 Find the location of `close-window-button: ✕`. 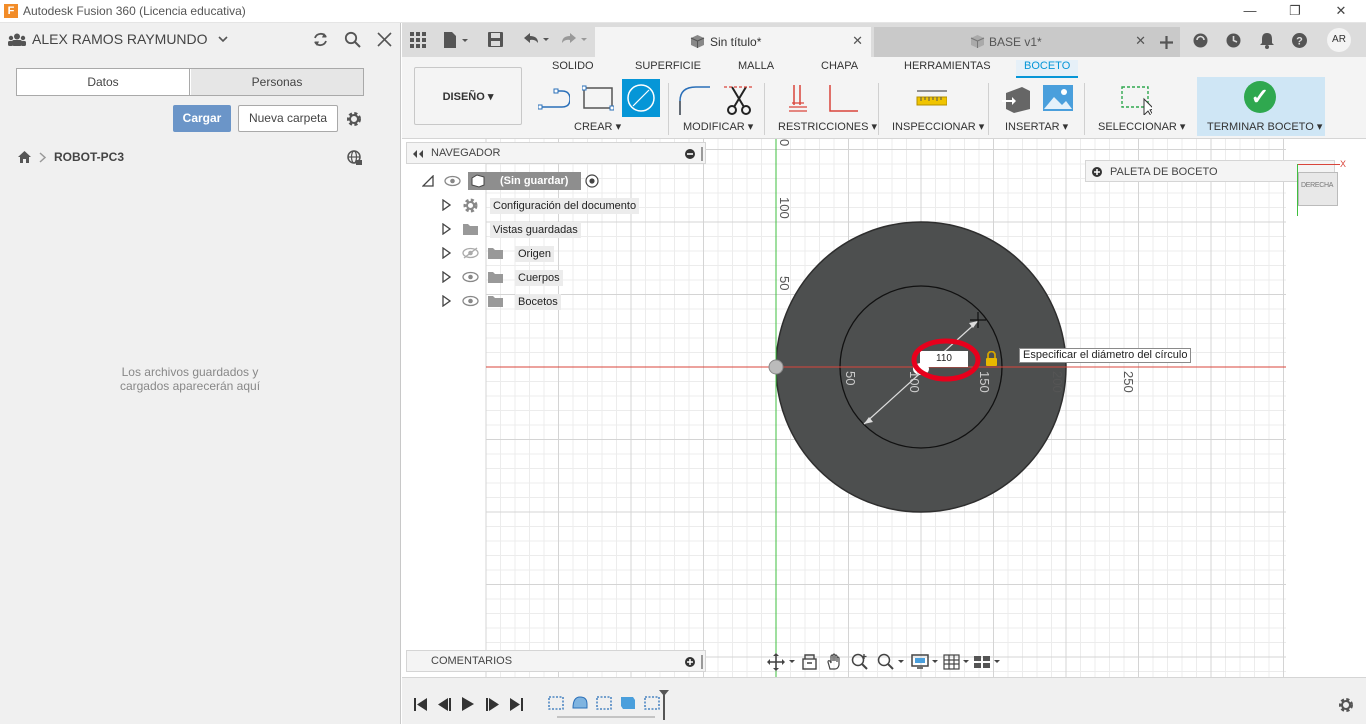

close-window-button: ✕ is located at coordinates (1341, 11).